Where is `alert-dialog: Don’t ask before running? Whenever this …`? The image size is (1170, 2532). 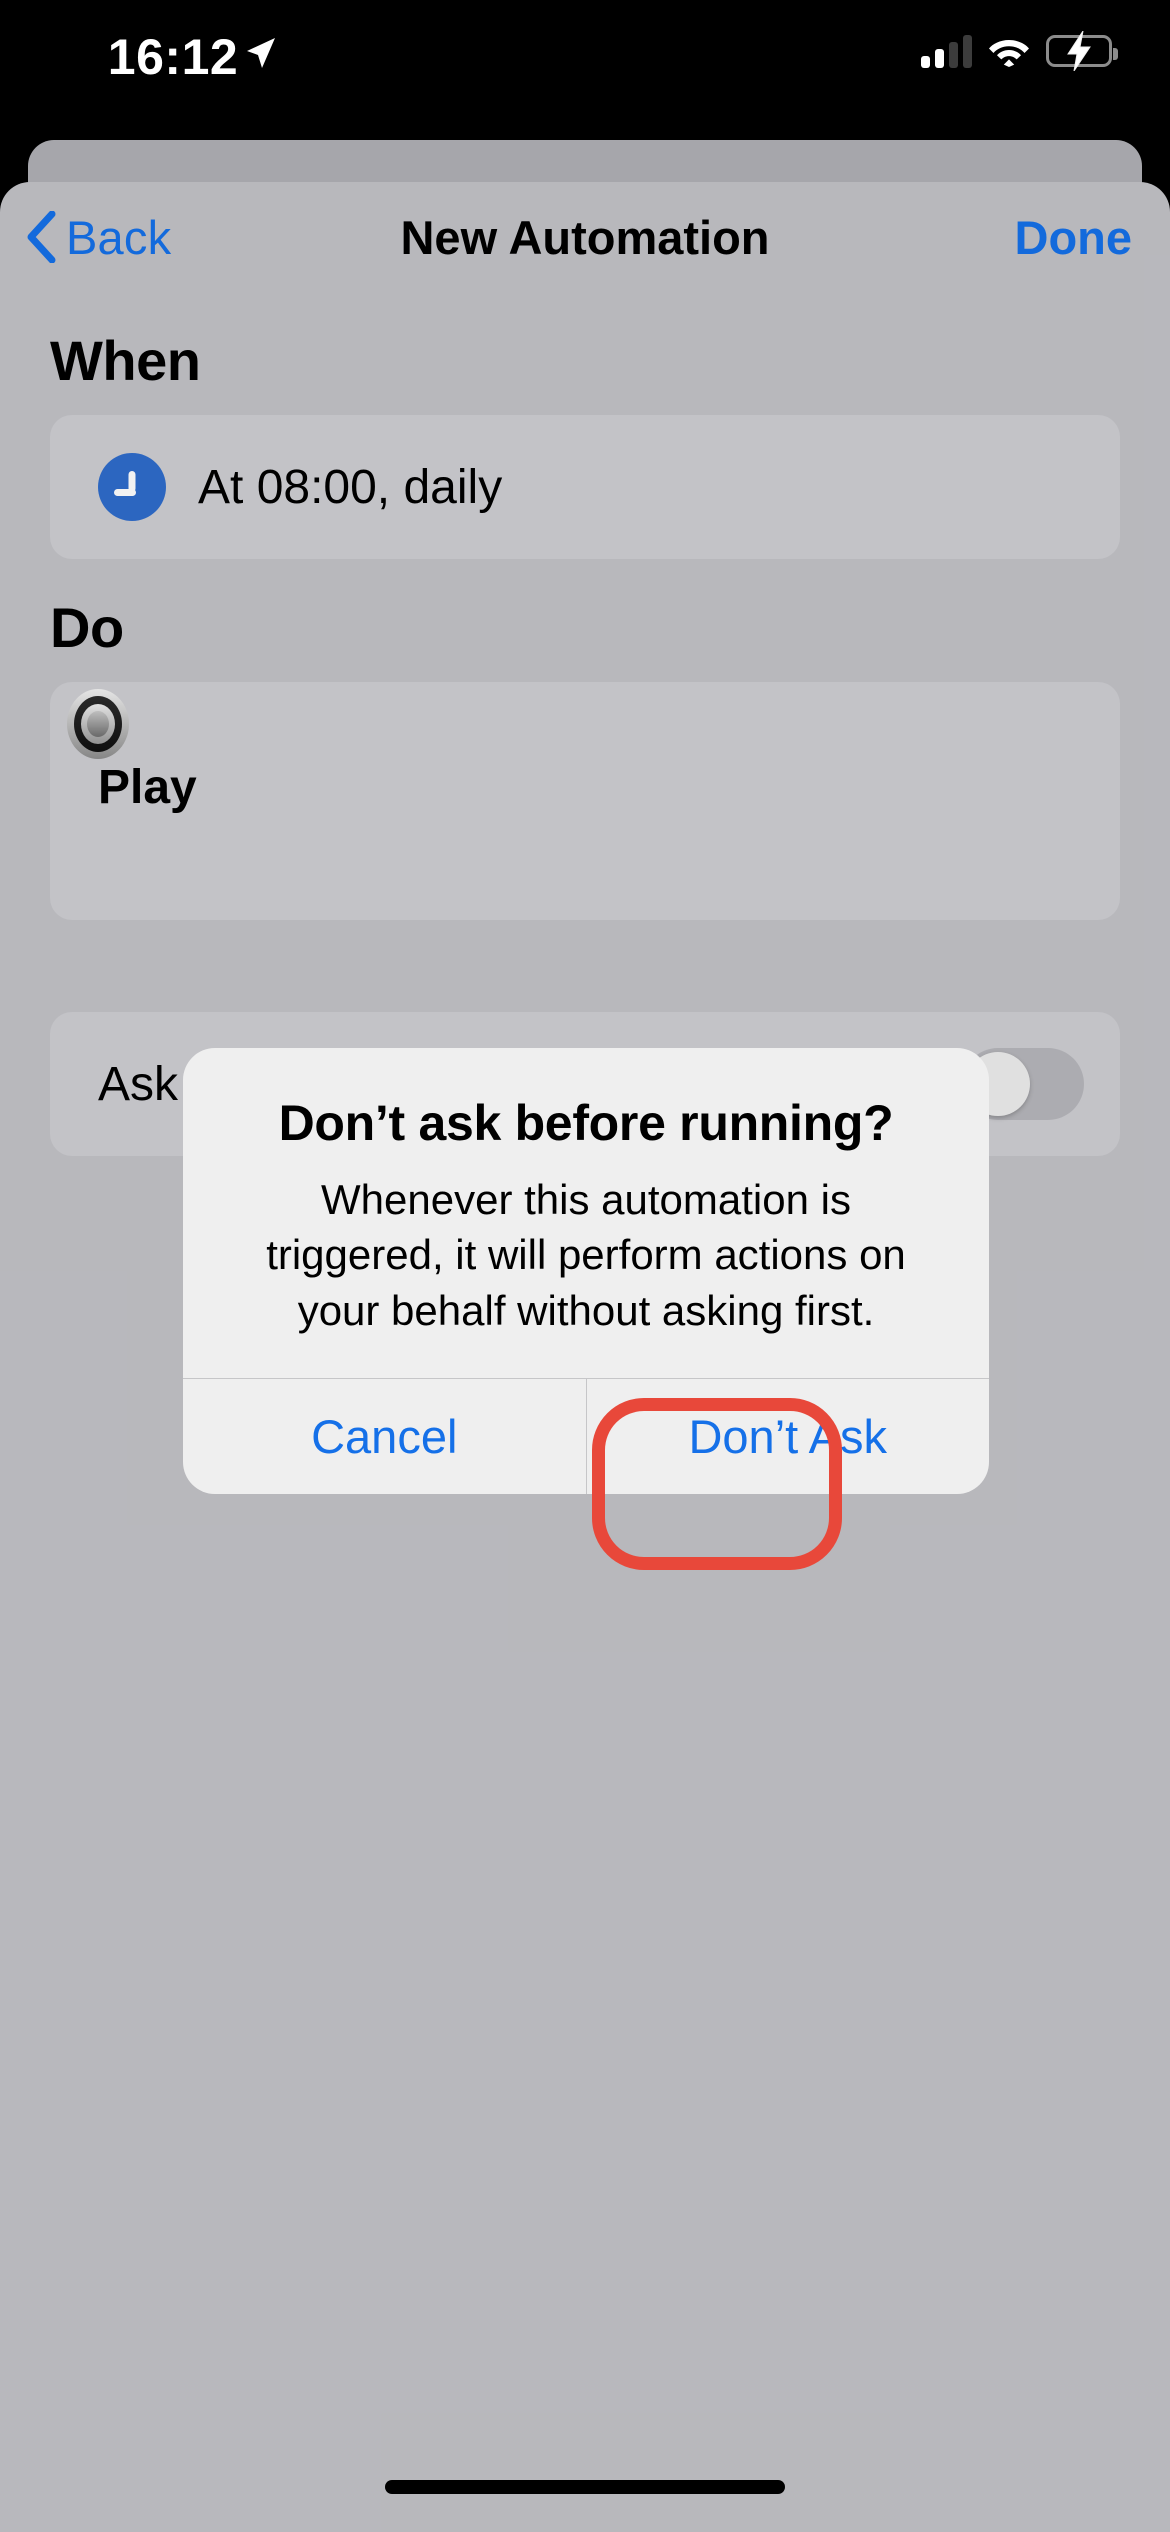
alert-dialog: Don’t ask before running? Whenever this … is located at coordinates (586, 1271).